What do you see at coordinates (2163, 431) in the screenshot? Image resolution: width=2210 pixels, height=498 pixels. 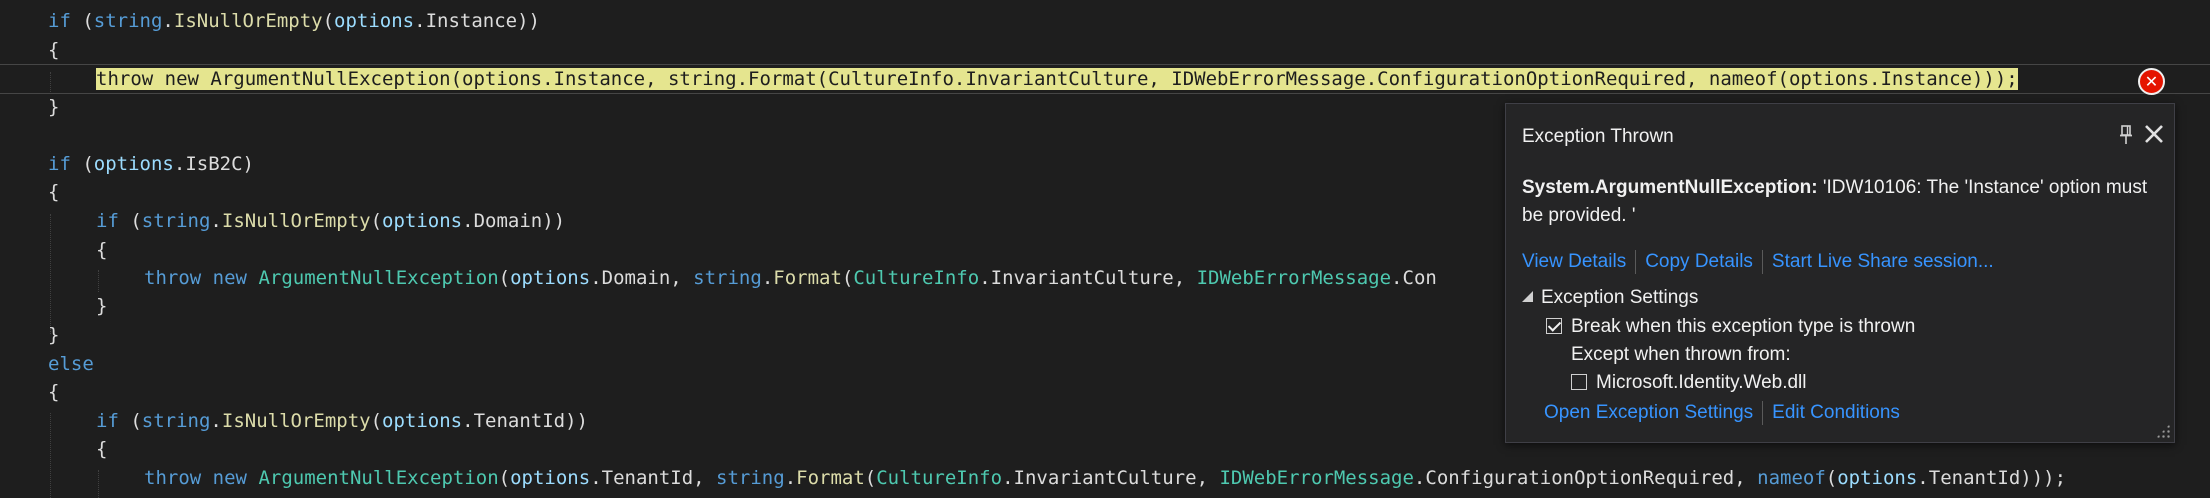 I see `resize-grip-icon` at bounding box center [2163, 431].